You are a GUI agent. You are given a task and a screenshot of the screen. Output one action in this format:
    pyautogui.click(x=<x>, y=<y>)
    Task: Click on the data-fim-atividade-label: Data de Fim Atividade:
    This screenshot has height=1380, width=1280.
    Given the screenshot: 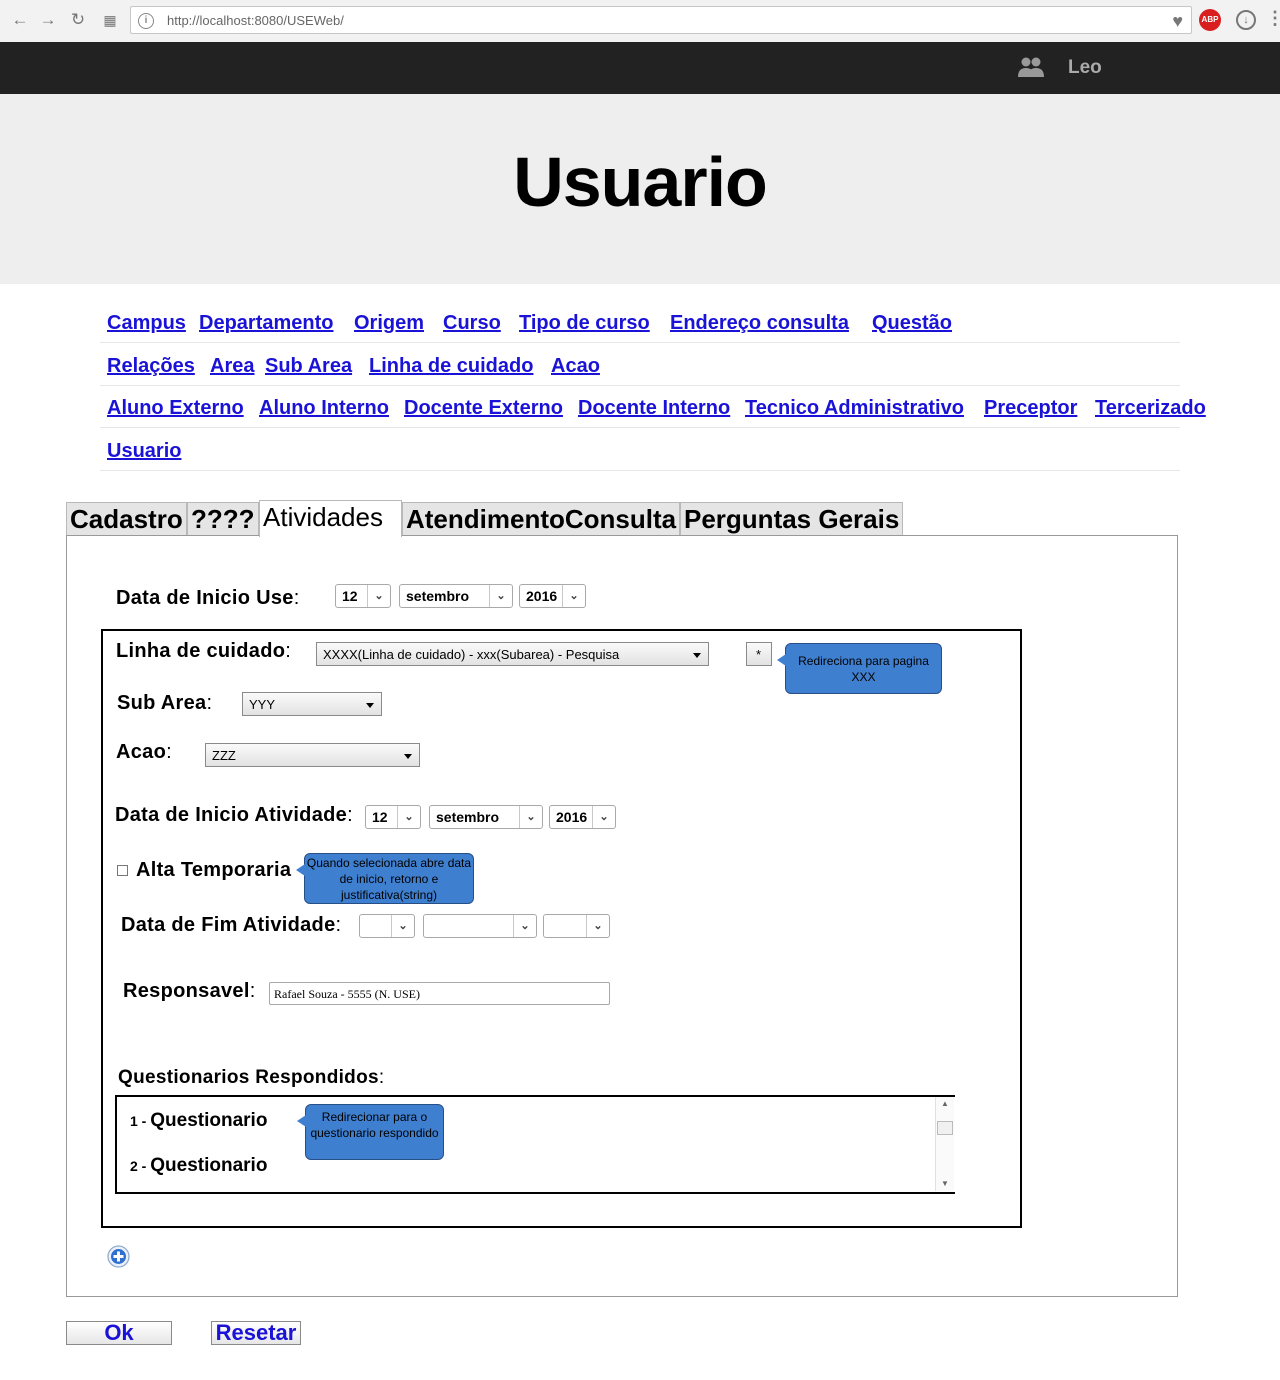 What is the action you would take?
    pyautogui.click(x=231, y=925)
    